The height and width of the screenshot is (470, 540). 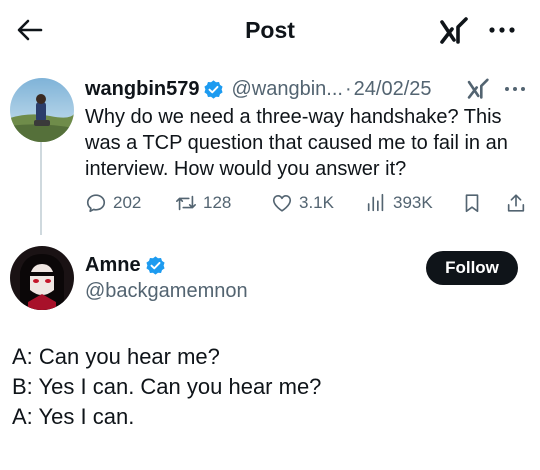 I want to click on author-avatar, so click(x=42, y=110).